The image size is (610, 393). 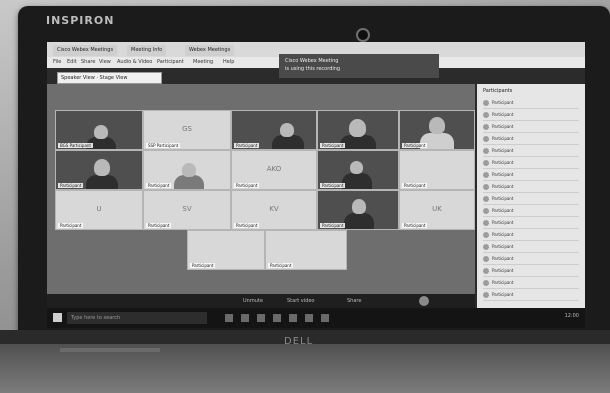 I want to click on tab-webex: Cisco Webex Meetings, so click(x=85, y=50).